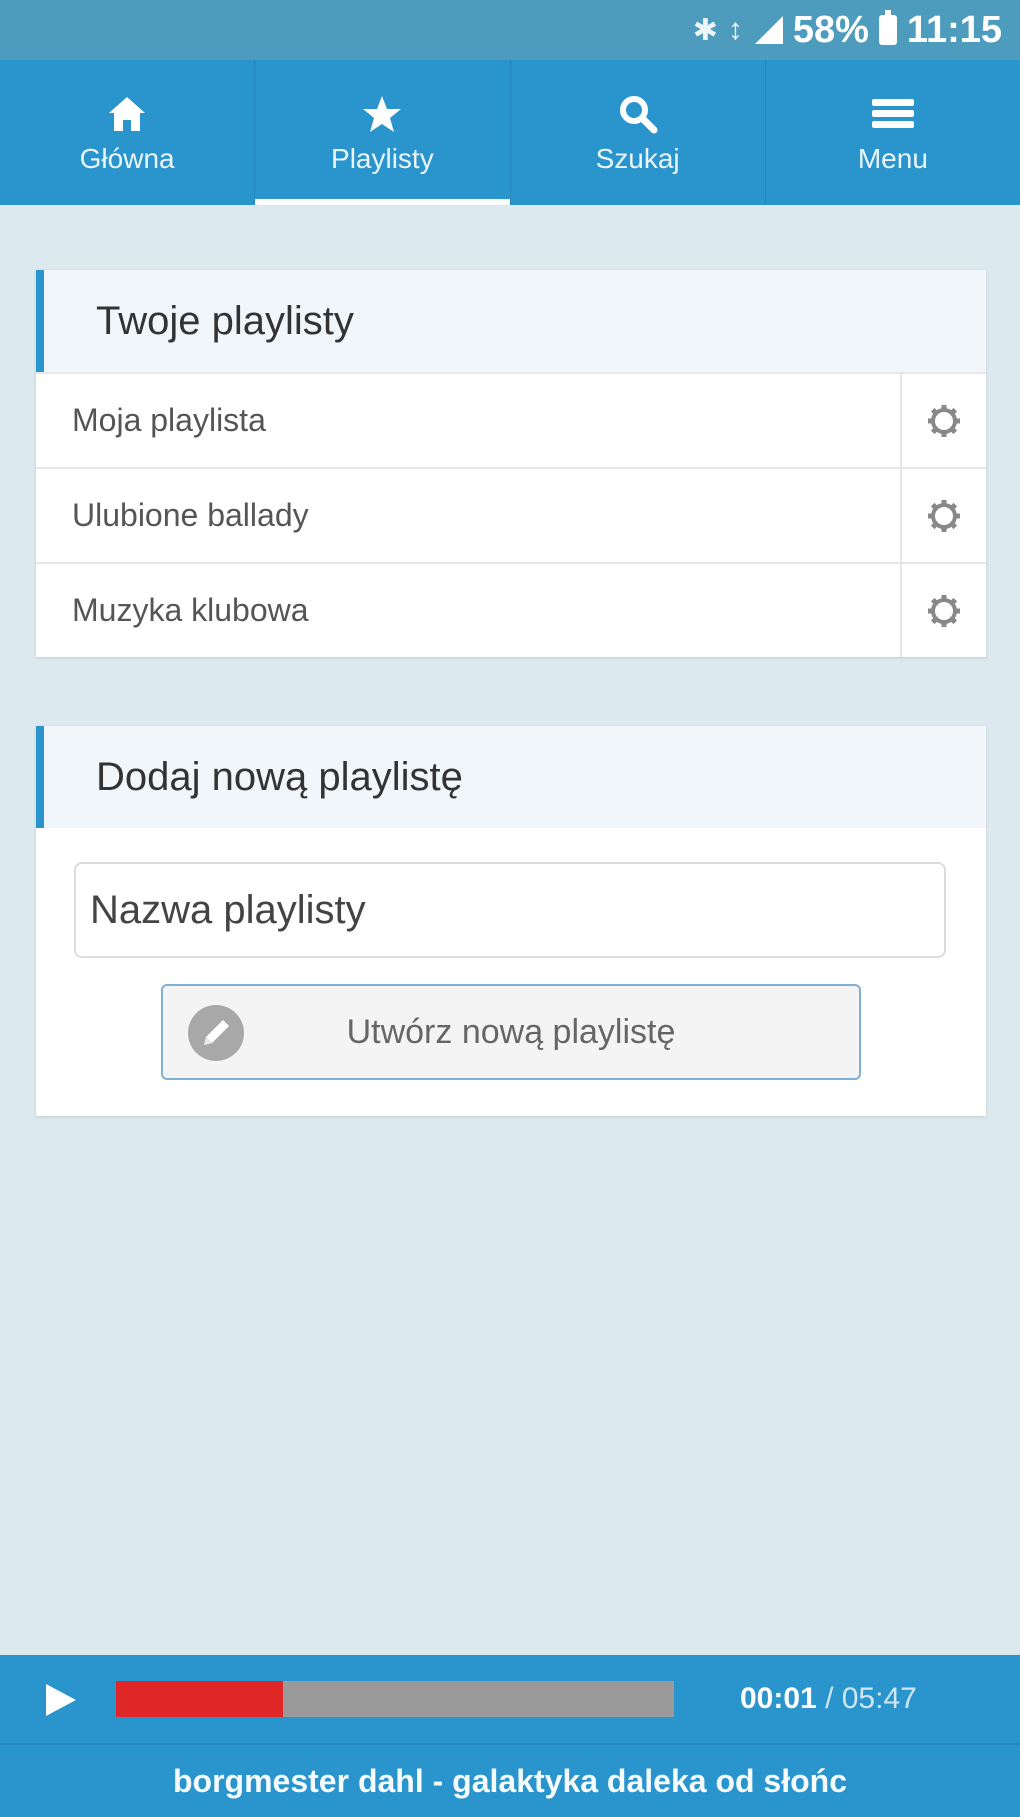 The height and width of the screenshot is (1817, 1020). I want to click on bluetooth-icon: ✱, so click(705, 30).